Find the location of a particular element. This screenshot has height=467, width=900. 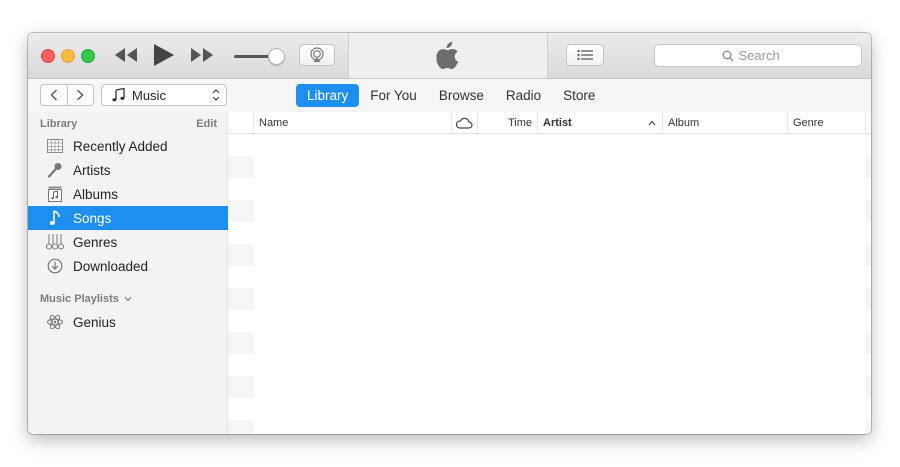

sidebar-item-artists: Artists is located at coordinates (128, 170).